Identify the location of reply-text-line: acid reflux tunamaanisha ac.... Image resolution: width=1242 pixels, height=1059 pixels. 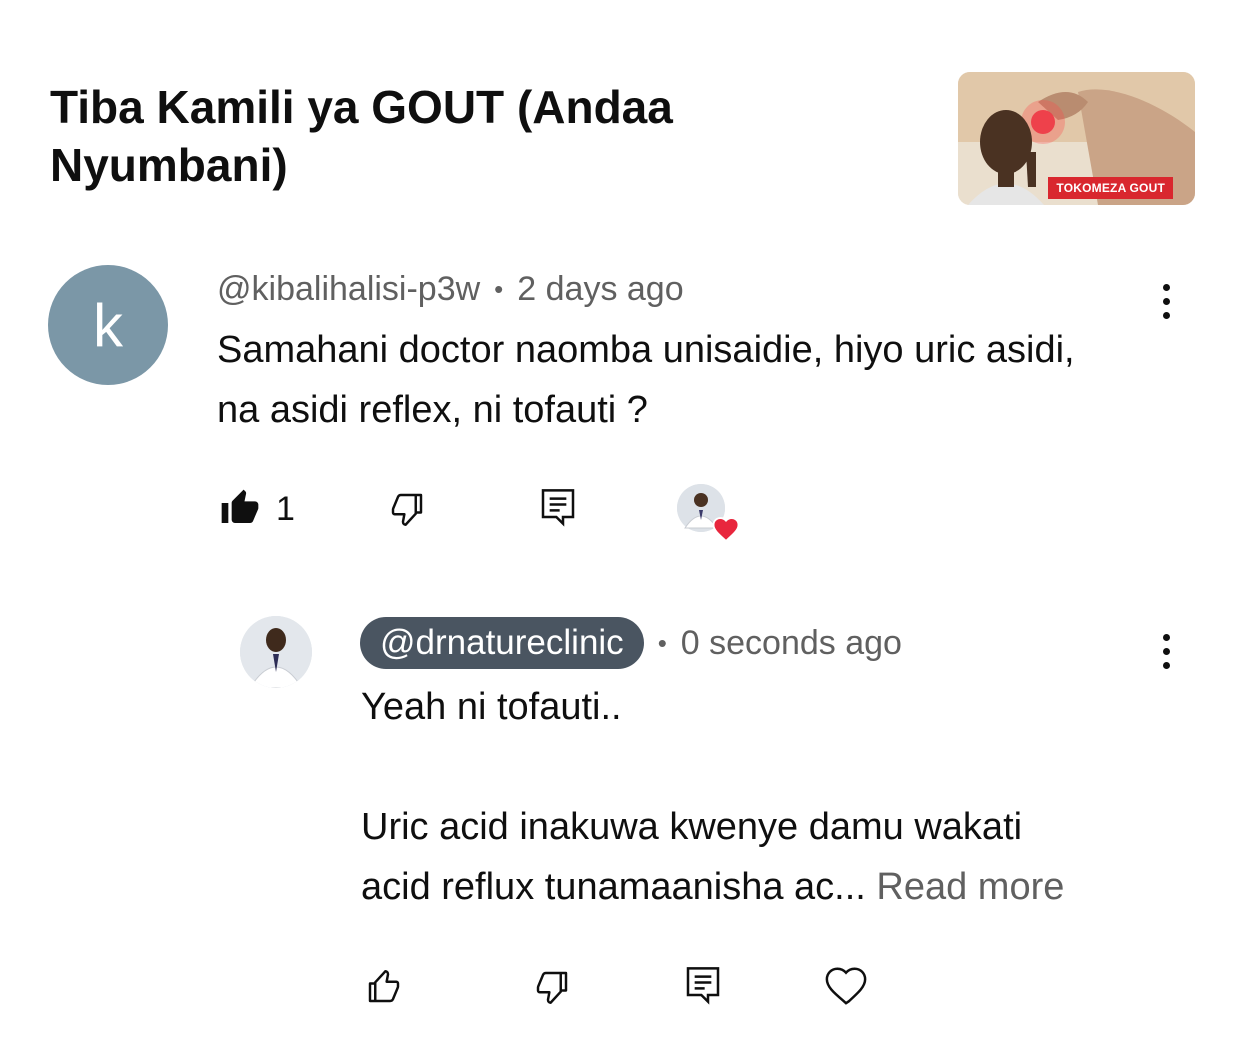
(613, 887).